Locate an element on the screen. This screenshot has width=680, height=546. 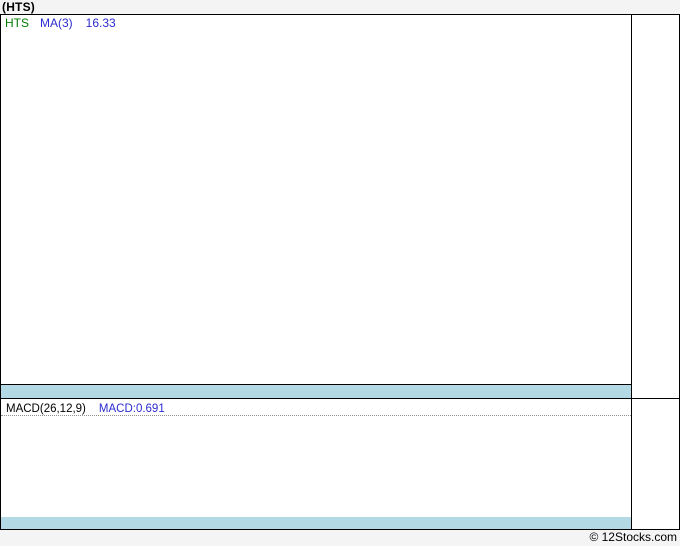
macd-legend: MACD(26,12,9) MACD:0.691 is located at coordinates (85, 409).